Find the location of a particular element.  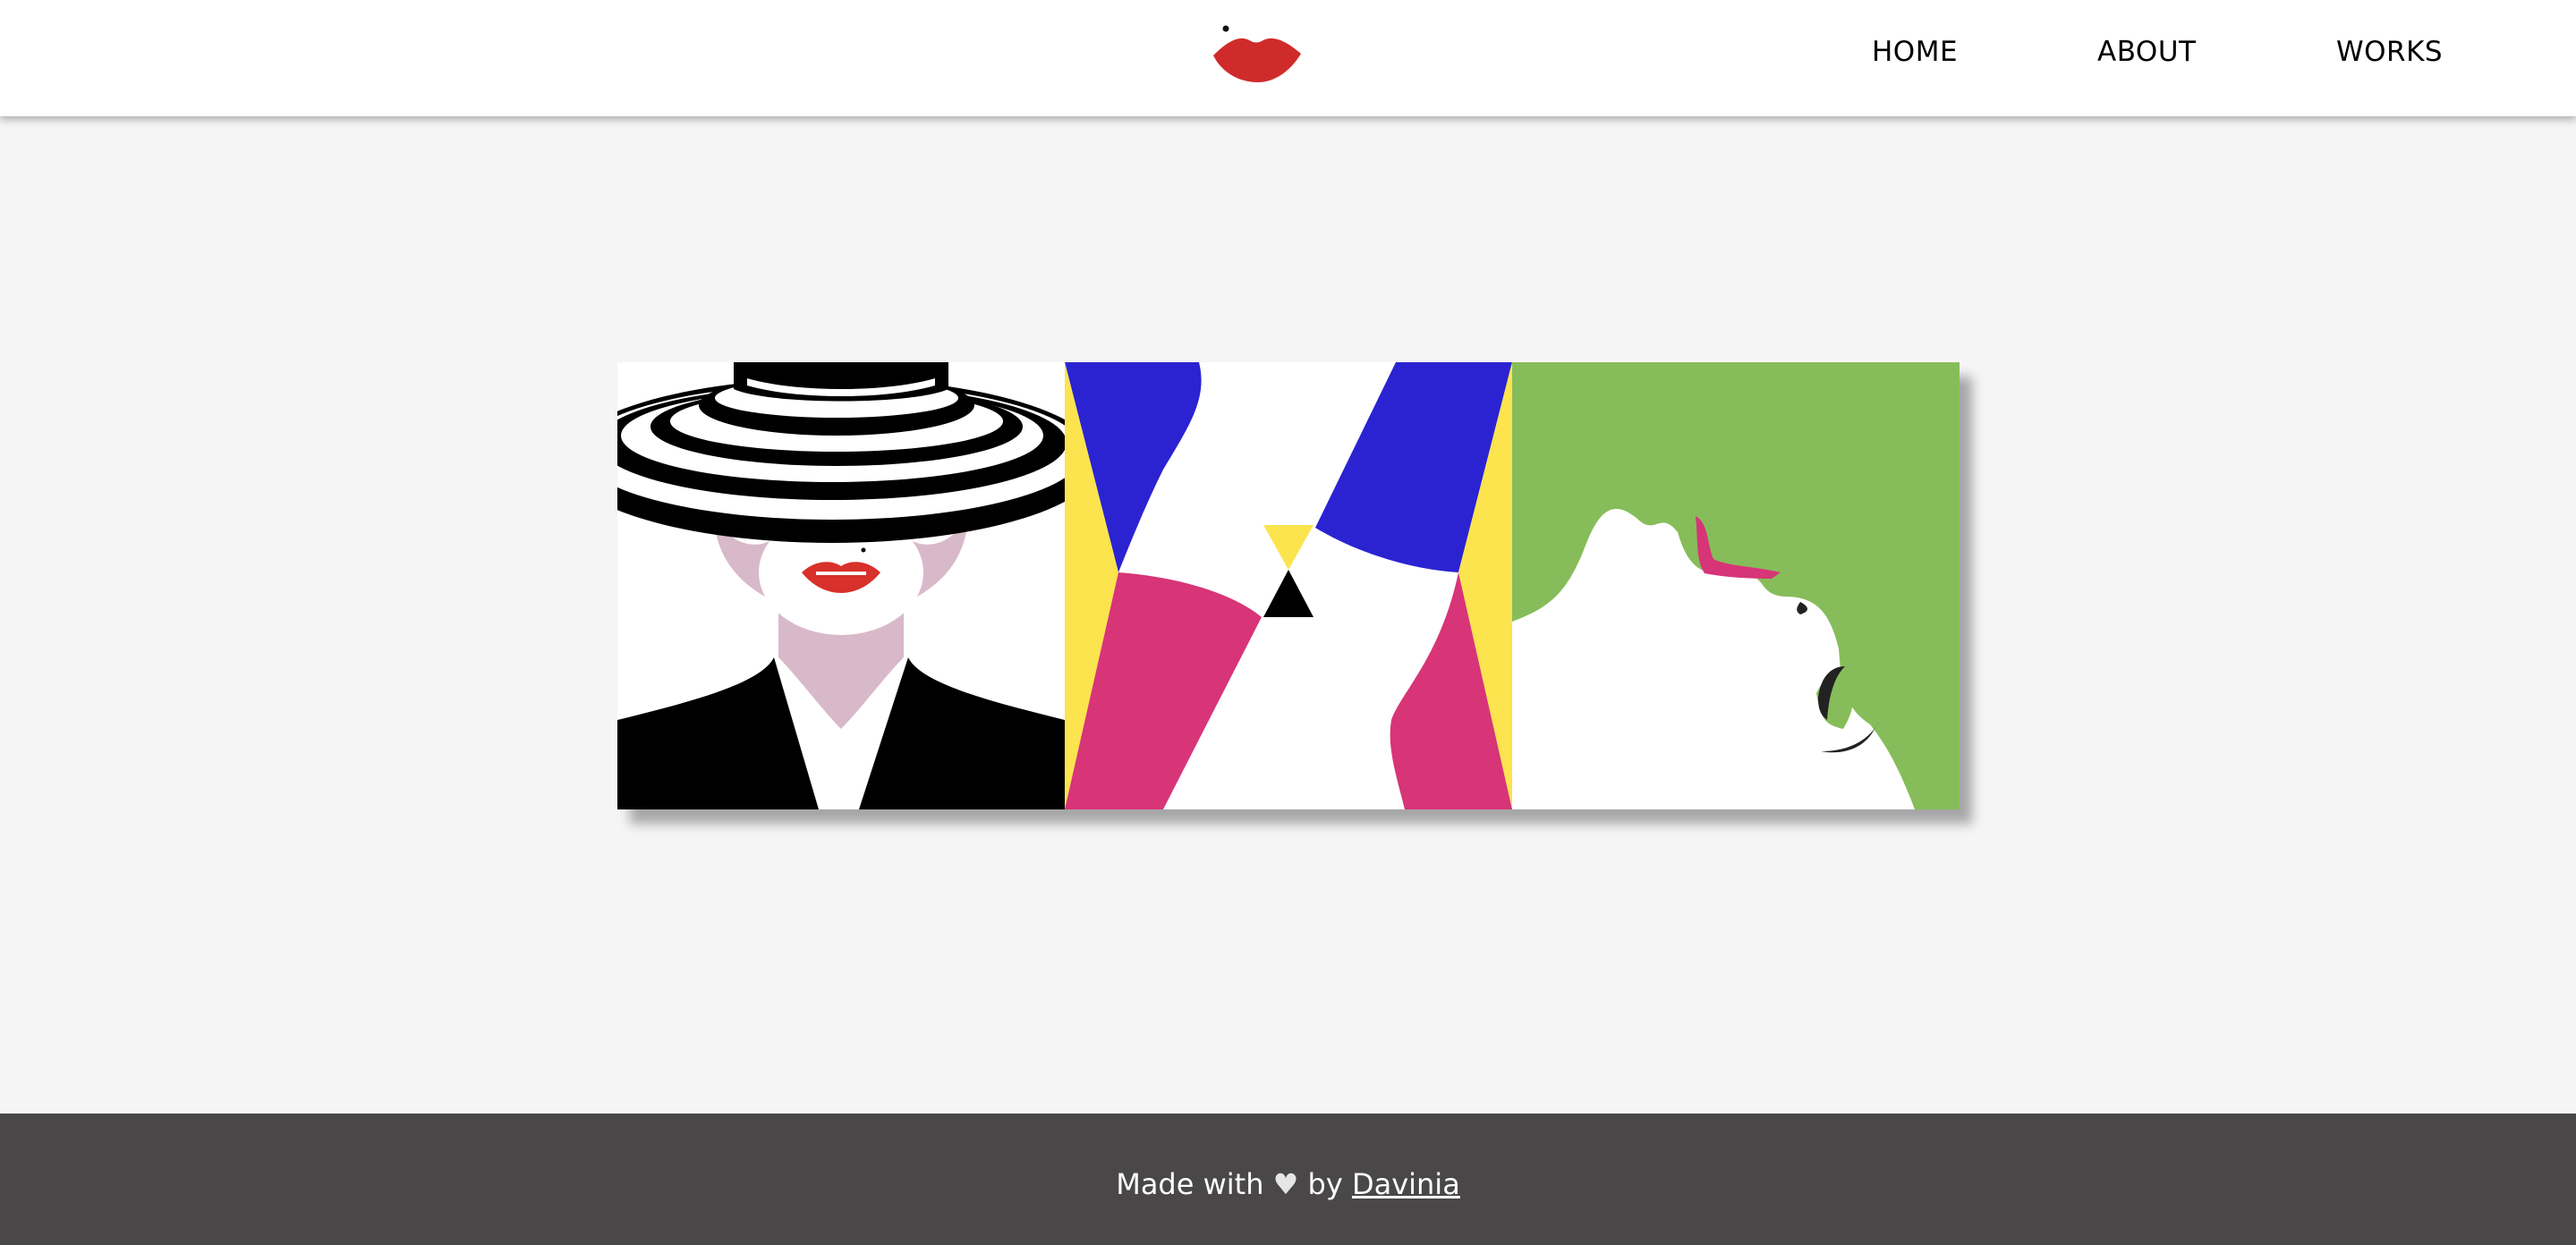

lips-logo-icon is located at coordinates (1258, 54).